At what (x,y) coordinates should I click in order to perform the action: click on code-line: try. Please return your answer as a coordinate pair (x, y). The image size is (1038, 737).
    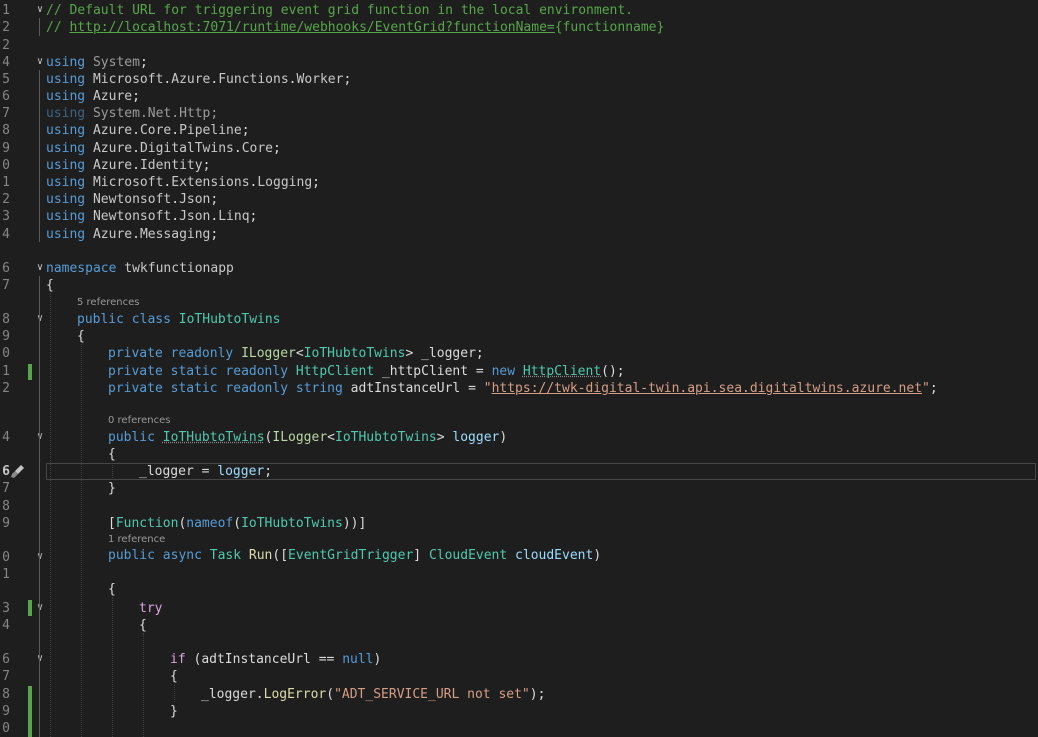
    Looking at the image, I should click on (150, 608).